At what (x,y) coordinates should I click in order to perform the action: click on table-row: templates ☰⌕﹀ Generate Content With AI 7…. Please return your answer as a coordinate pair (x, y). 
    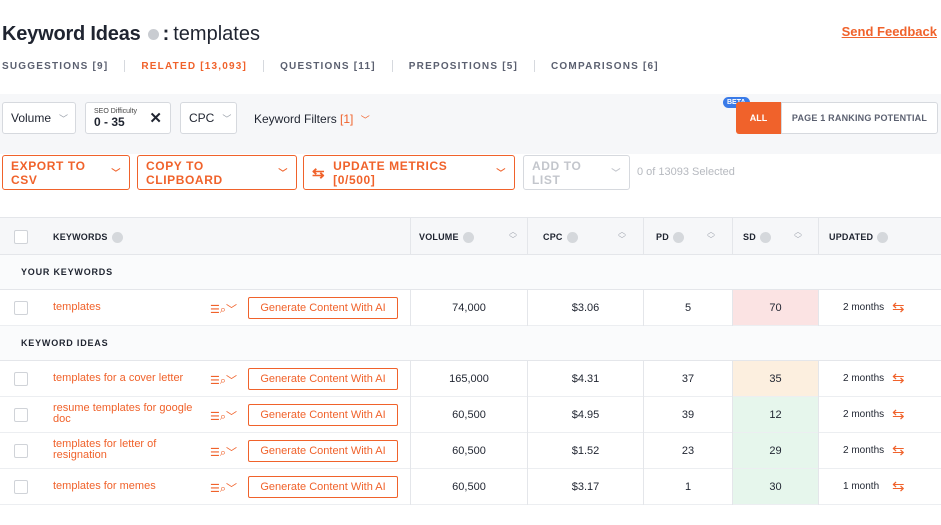
    Looking at the image, I should click on (470, 308).